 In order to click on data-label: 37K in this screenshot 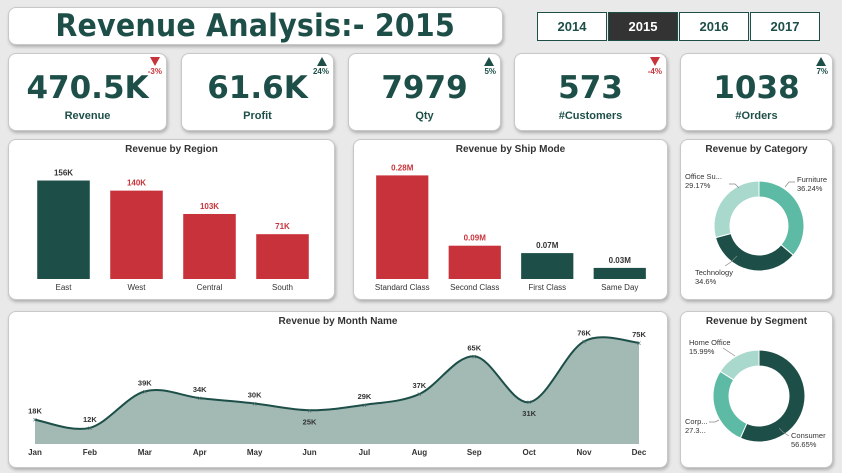, I will do `click(419, 385)`.